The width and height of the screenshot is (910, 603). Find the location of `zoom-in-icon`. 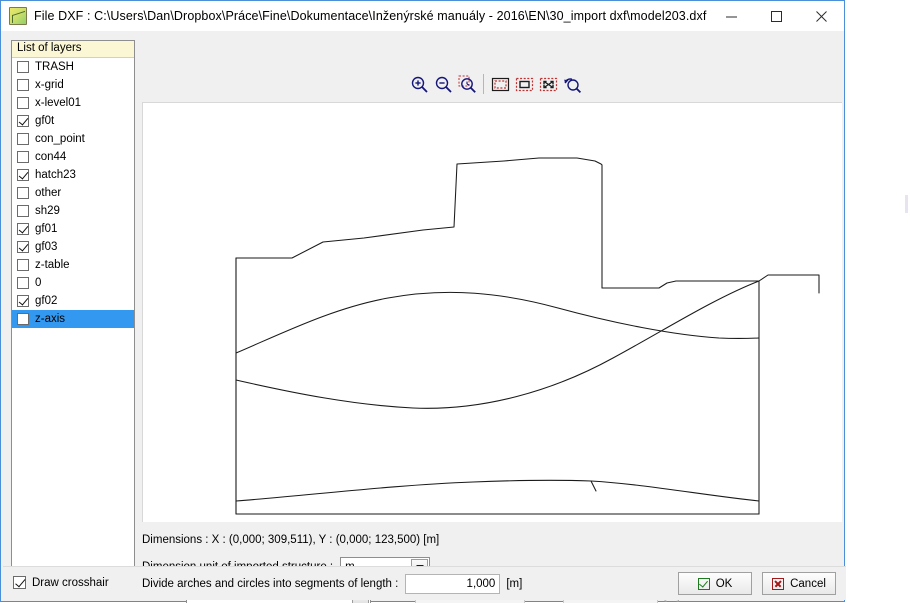

zoom-in-icon is located at coordinates (419, 84).